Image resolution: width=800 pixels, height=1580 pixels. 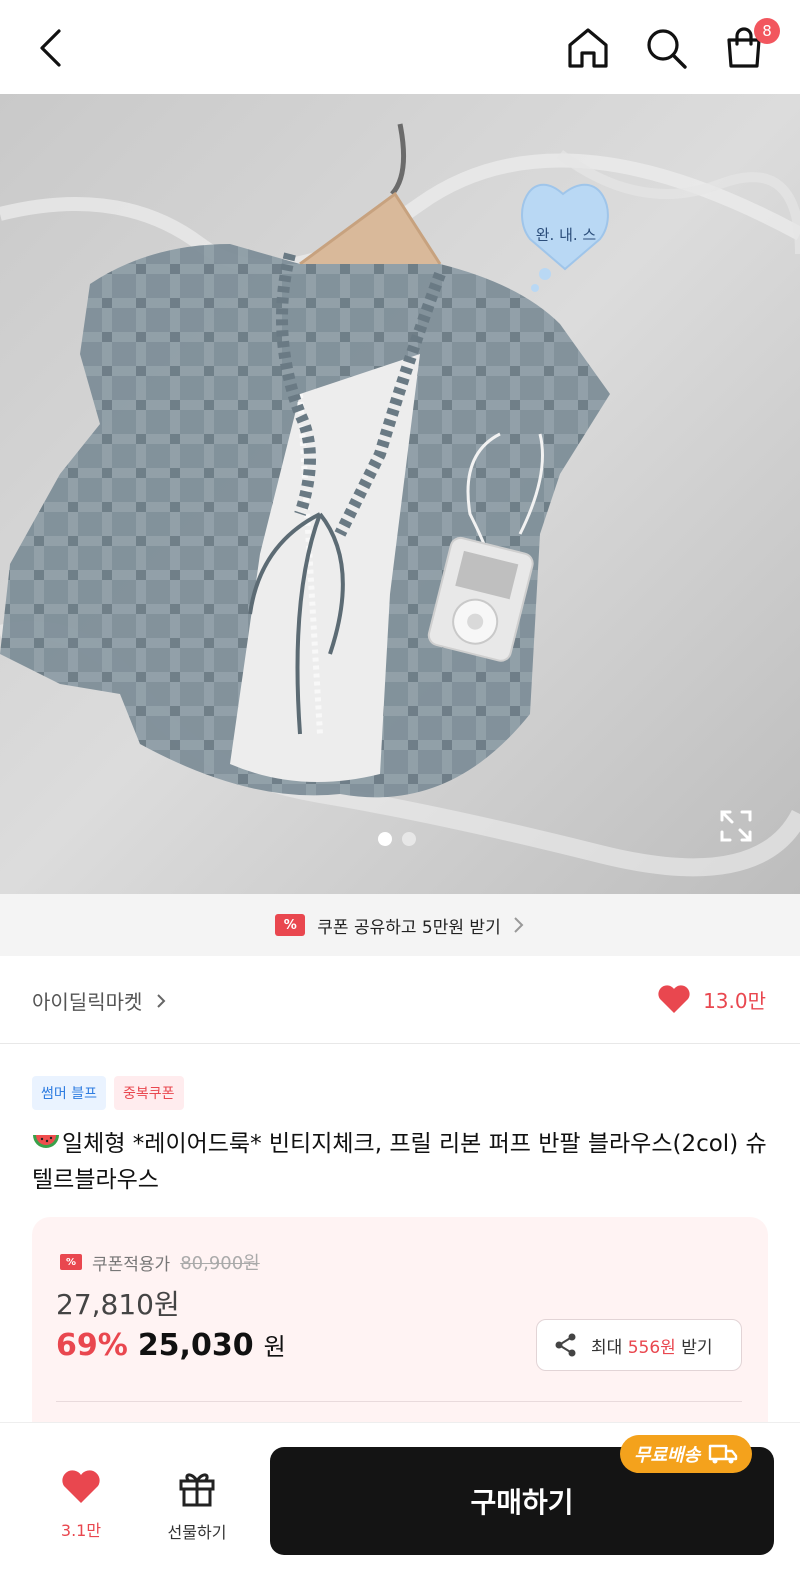 I want to click on home-button, so click(x=588, y=48).